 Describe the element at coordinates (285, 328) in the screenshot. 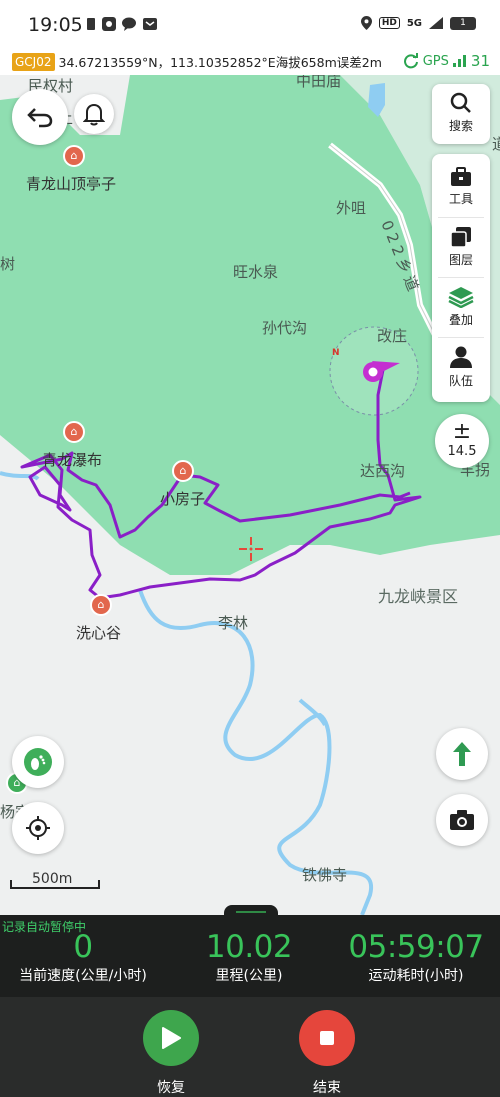

I see `label-sundaigou: 孙代沟` at that location.